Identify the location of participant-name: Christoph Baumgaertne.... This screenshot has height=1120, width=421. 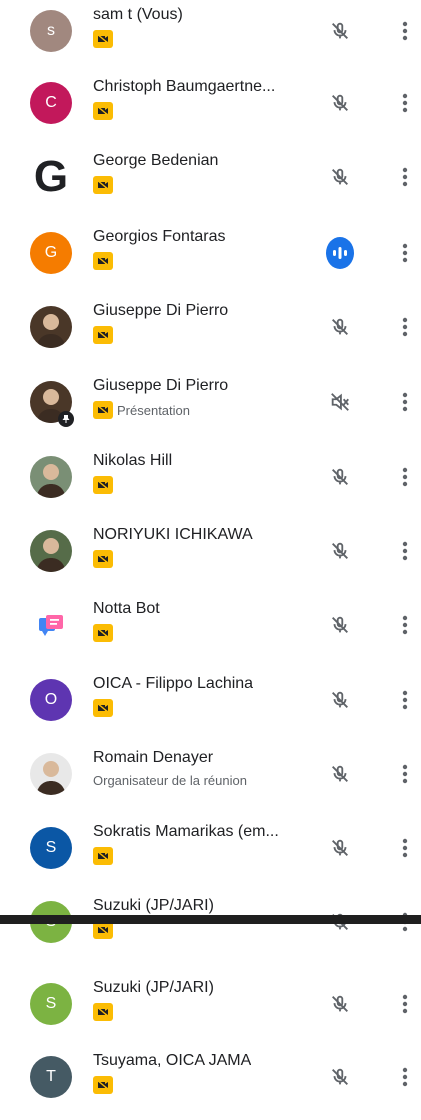
(184, 86).